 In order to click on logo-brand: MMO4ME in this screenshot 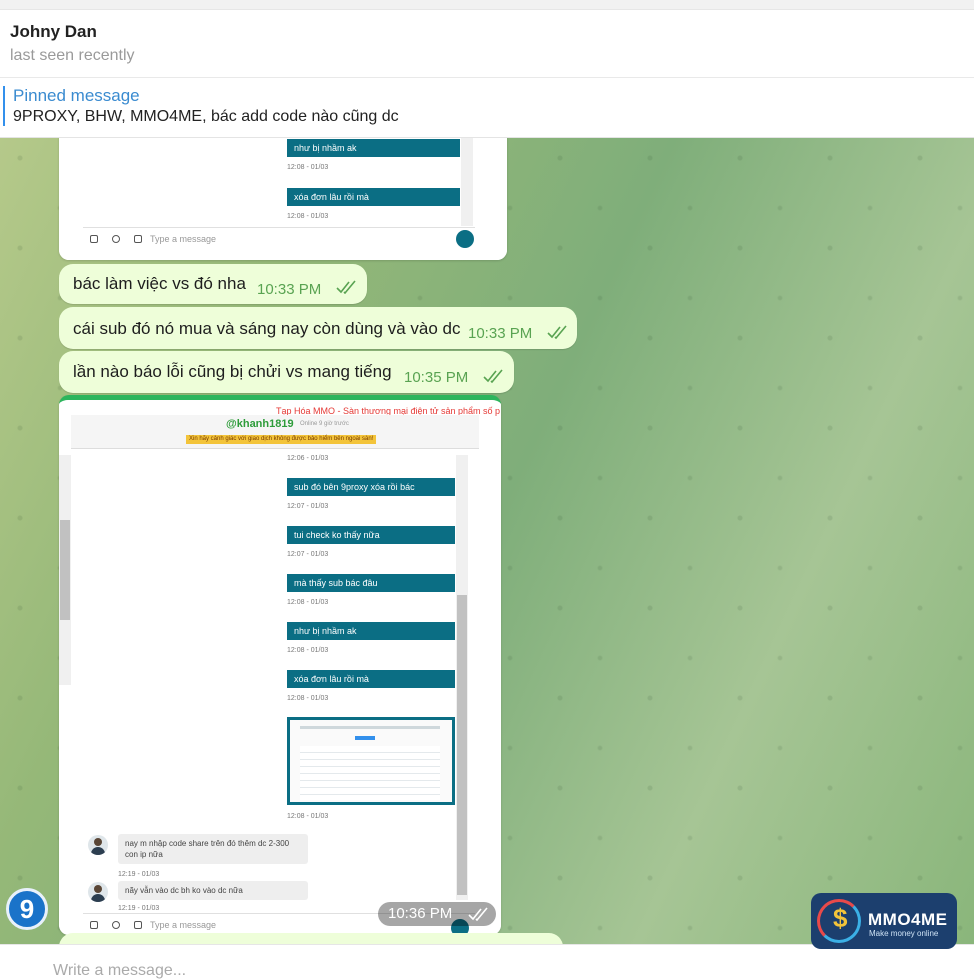, I will do `click(908, 919)`.